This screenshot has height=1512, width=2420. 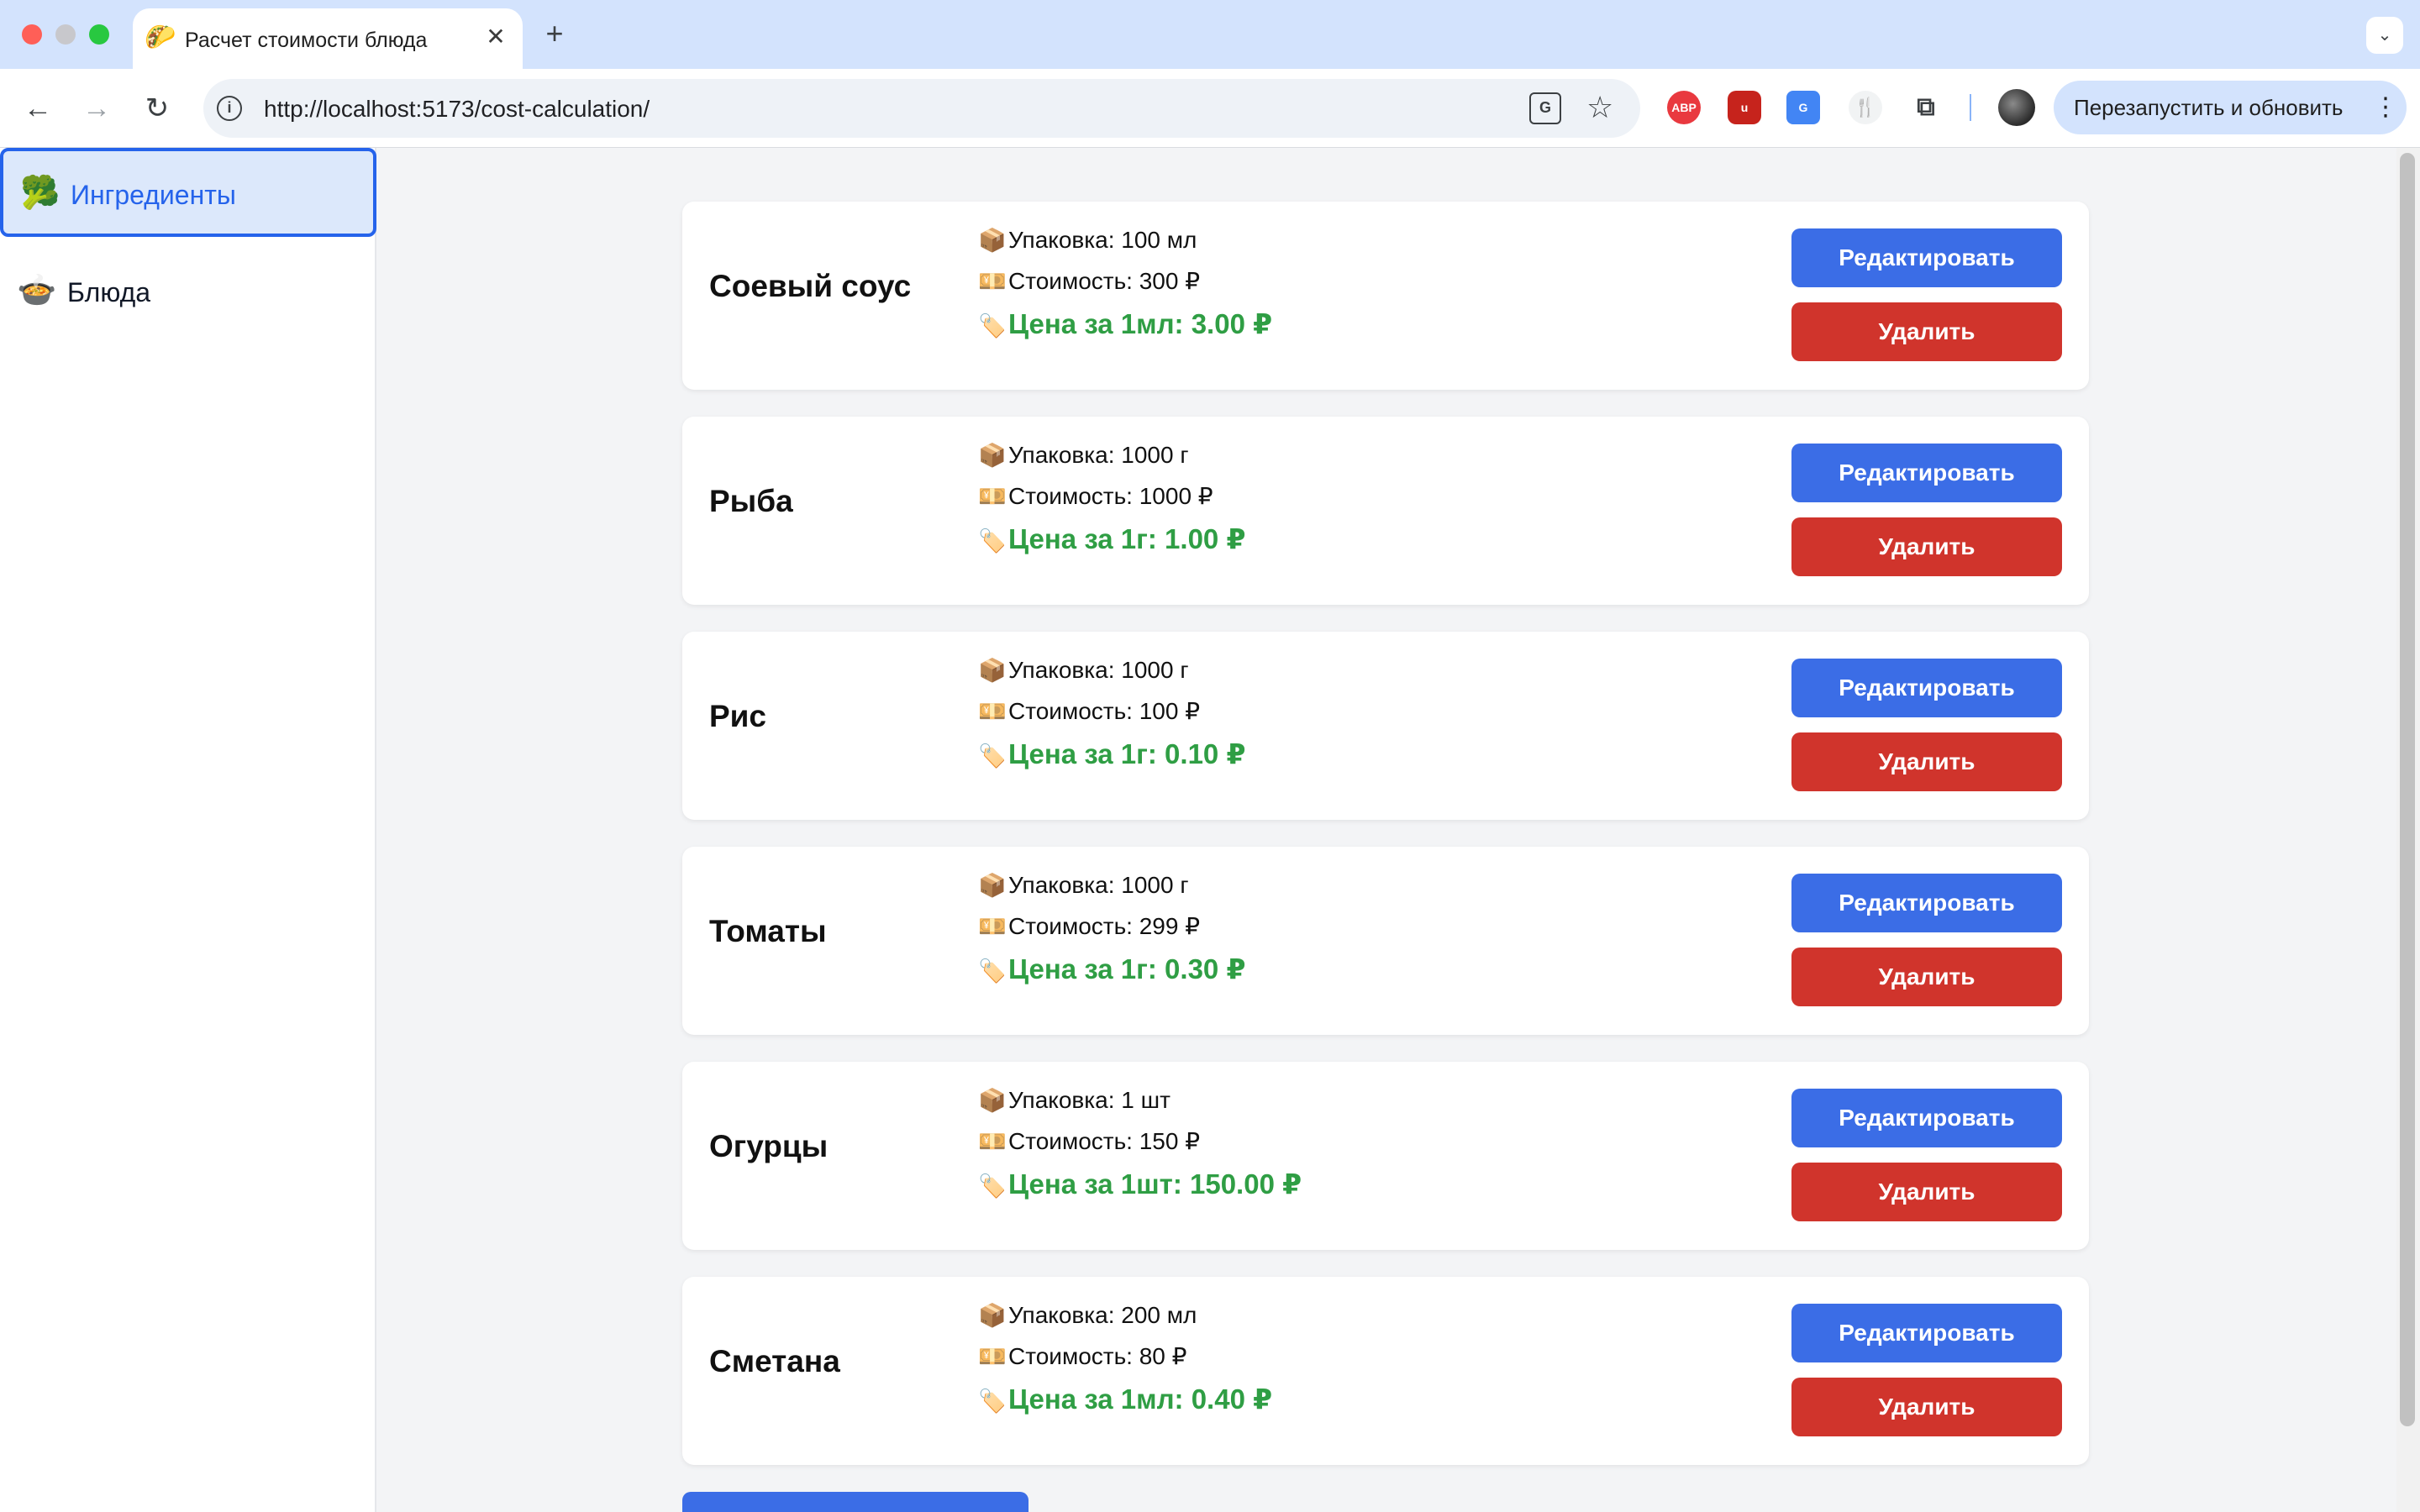 I want to click on url-text: http://localhost:5173/cost-calculation/, so click(x=457, y=109).